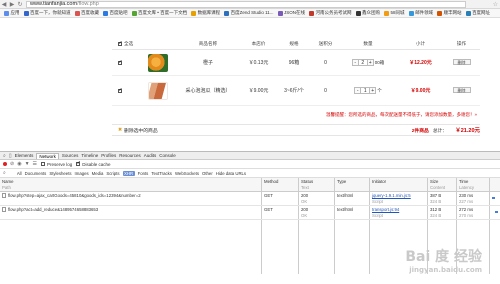 This screenshot has width=500, height=284. Describe the element at coordinates (317, 184) in the screenshot. I see `col-status: Status Text` at that location.